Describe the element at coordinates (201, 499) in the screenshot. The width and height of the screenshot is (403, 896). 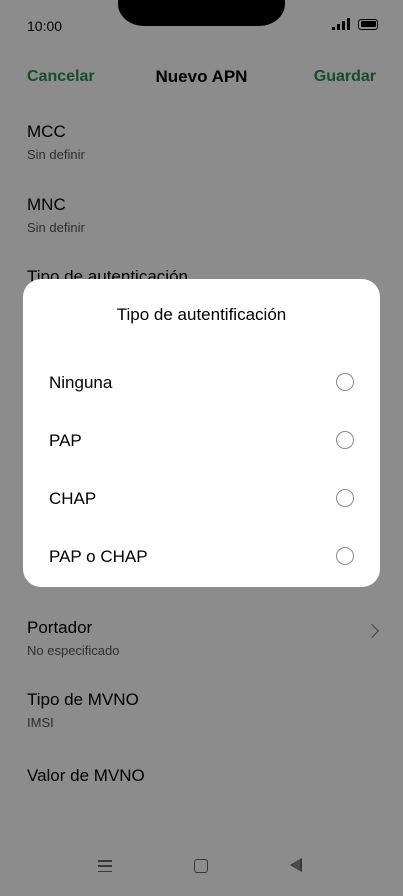
I see `option-chap: CHAP` at that location.